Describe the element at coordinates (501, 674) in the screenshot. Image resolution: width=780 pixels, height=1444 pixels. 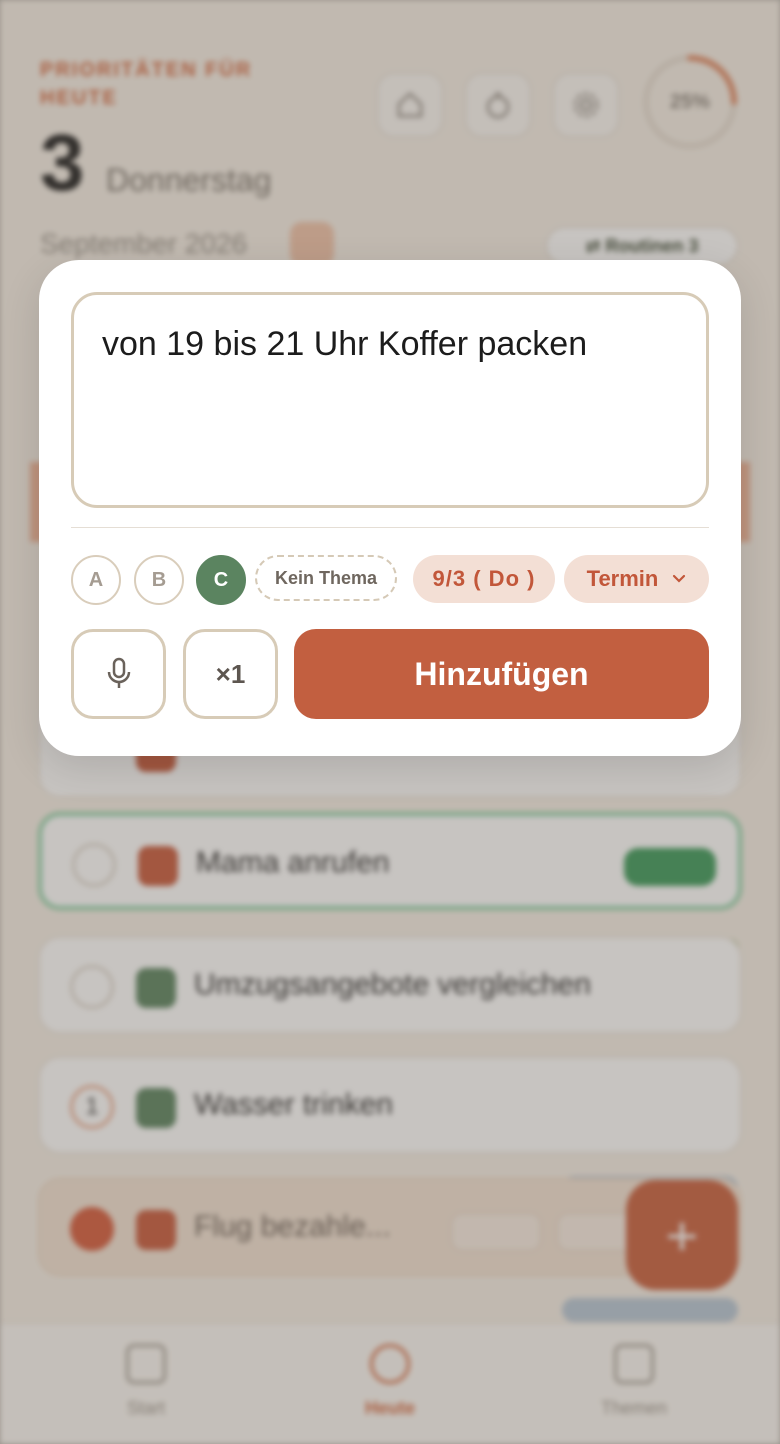
I see `add-button: Hinzufügen` at that location.